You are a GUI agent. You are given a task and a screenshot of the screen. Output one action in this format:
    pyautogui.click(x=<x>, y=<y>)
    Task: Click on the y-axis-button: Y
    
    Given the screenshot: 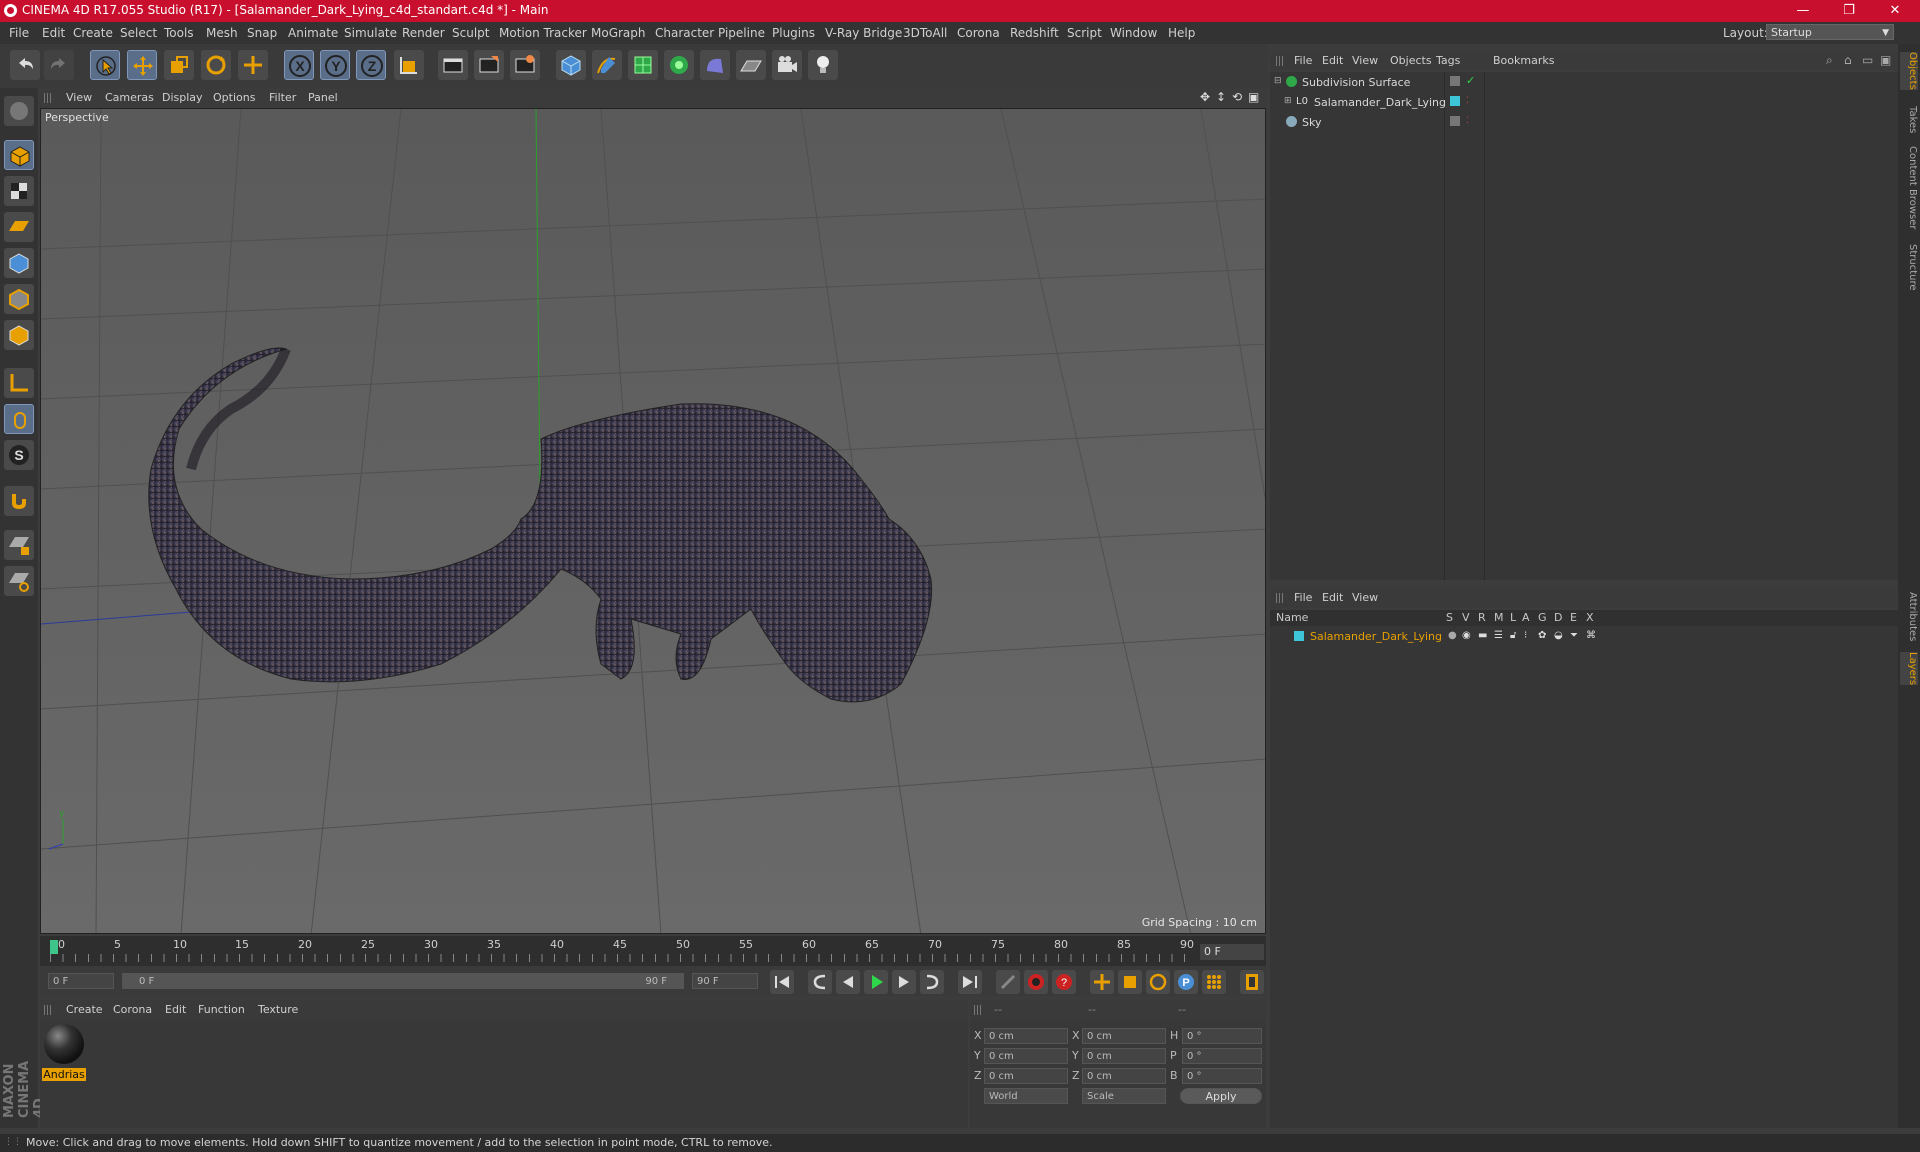 What is the action you would take?
    pyautogui.click(x=335, y=65)
    